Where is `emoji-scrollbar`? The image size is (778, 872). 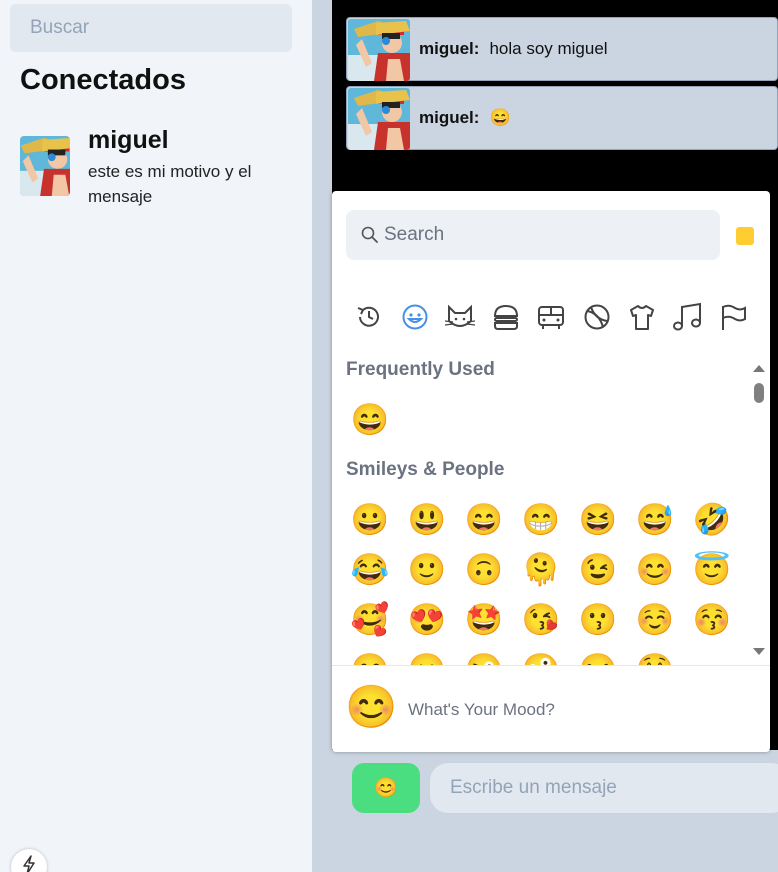
emoji-scrollbar is located at coordinates (759, 511).